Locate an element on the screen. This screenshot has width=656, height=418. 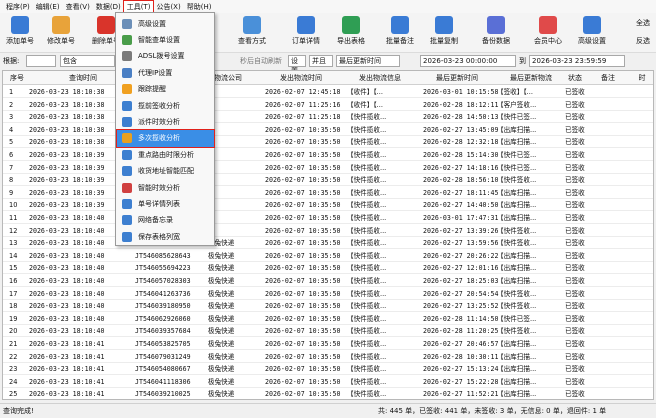
row-query-time: 2026-03-23 18:10:40 is located at coordinates (67, 243).